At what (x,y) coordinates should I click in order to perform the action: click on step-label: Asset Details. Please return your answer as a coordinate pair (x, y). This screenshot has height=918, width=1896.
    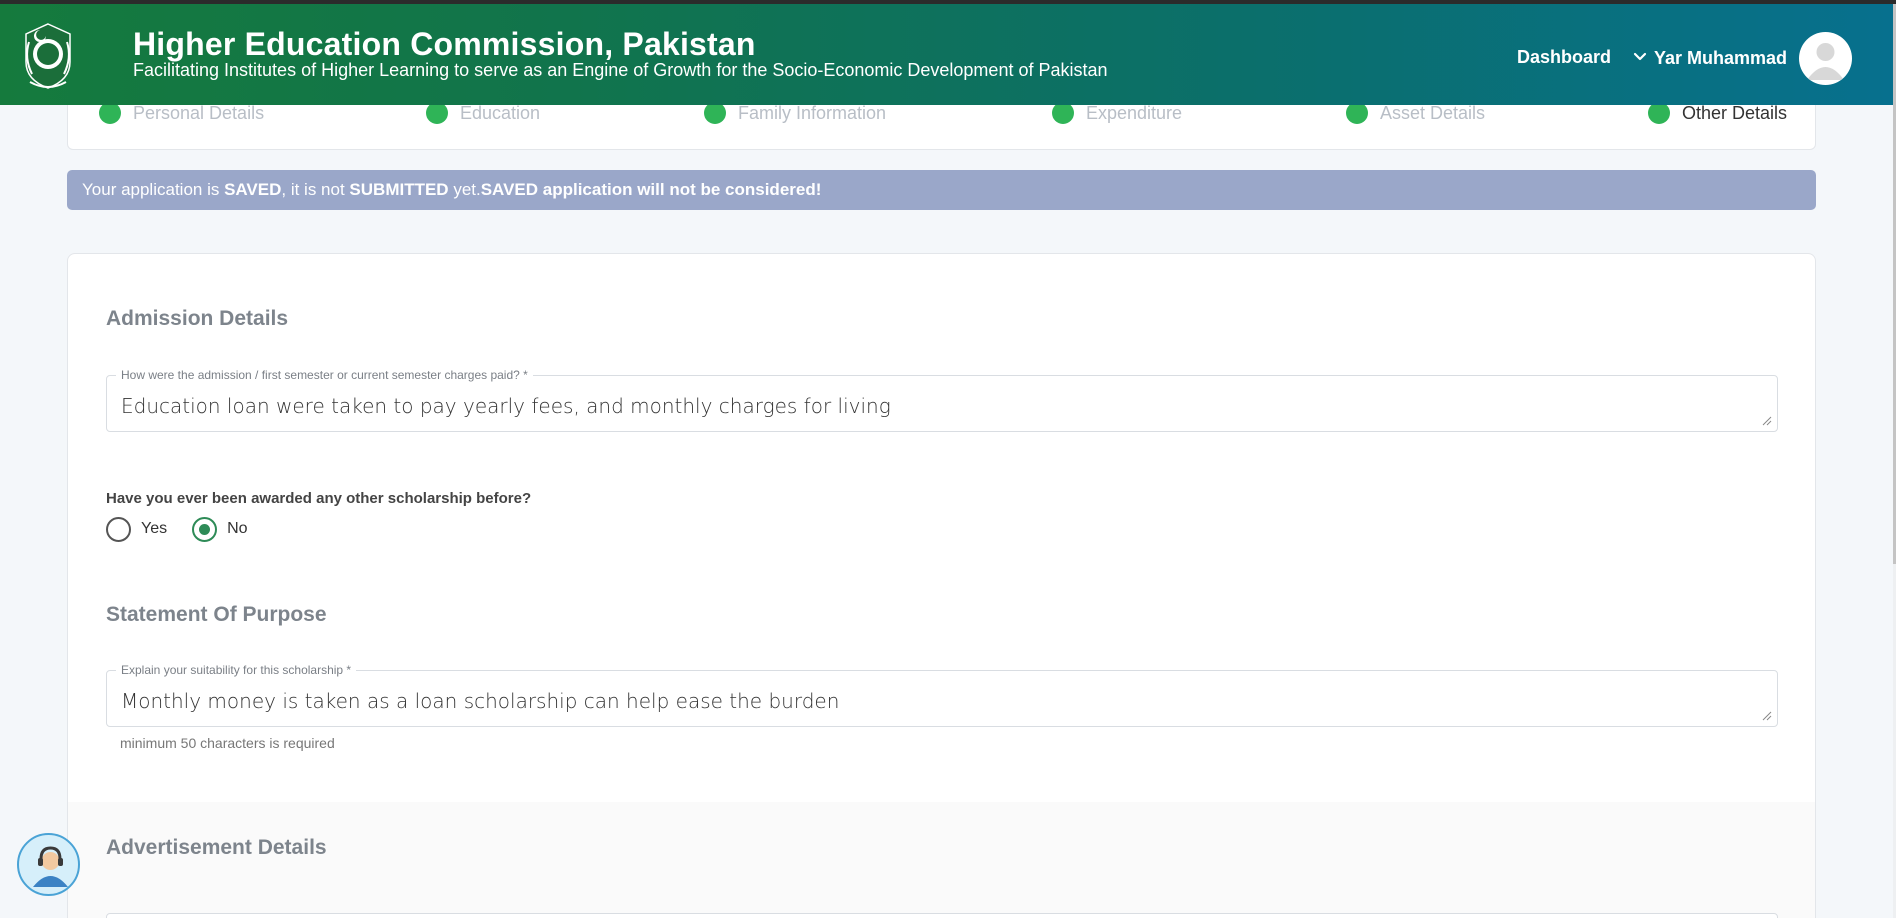
    Looking at the image, I should click on (1433, 112).